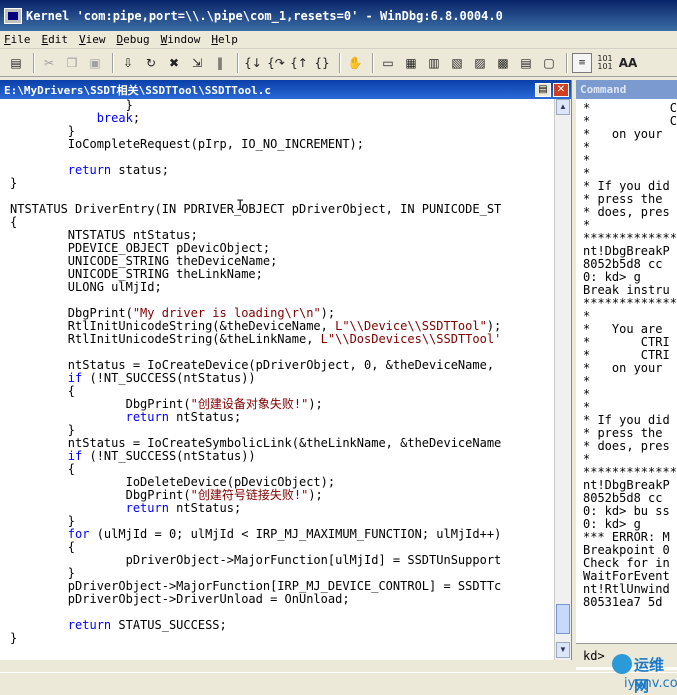 This screenshot has height=695, width=677. What do you see at coordinates (17, 39) in the screenshot?
I see `menu-file: File` at bounding box center [17, 39].